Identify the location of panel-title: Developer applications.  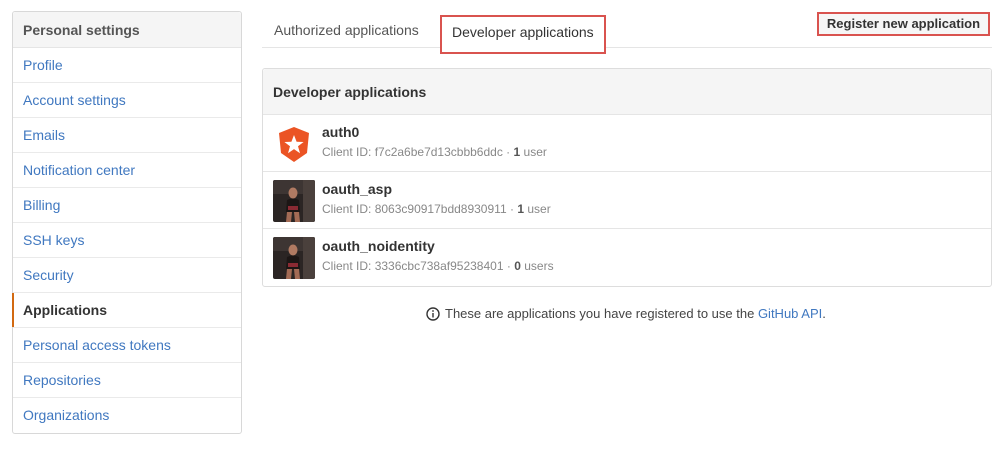
(627, 92).